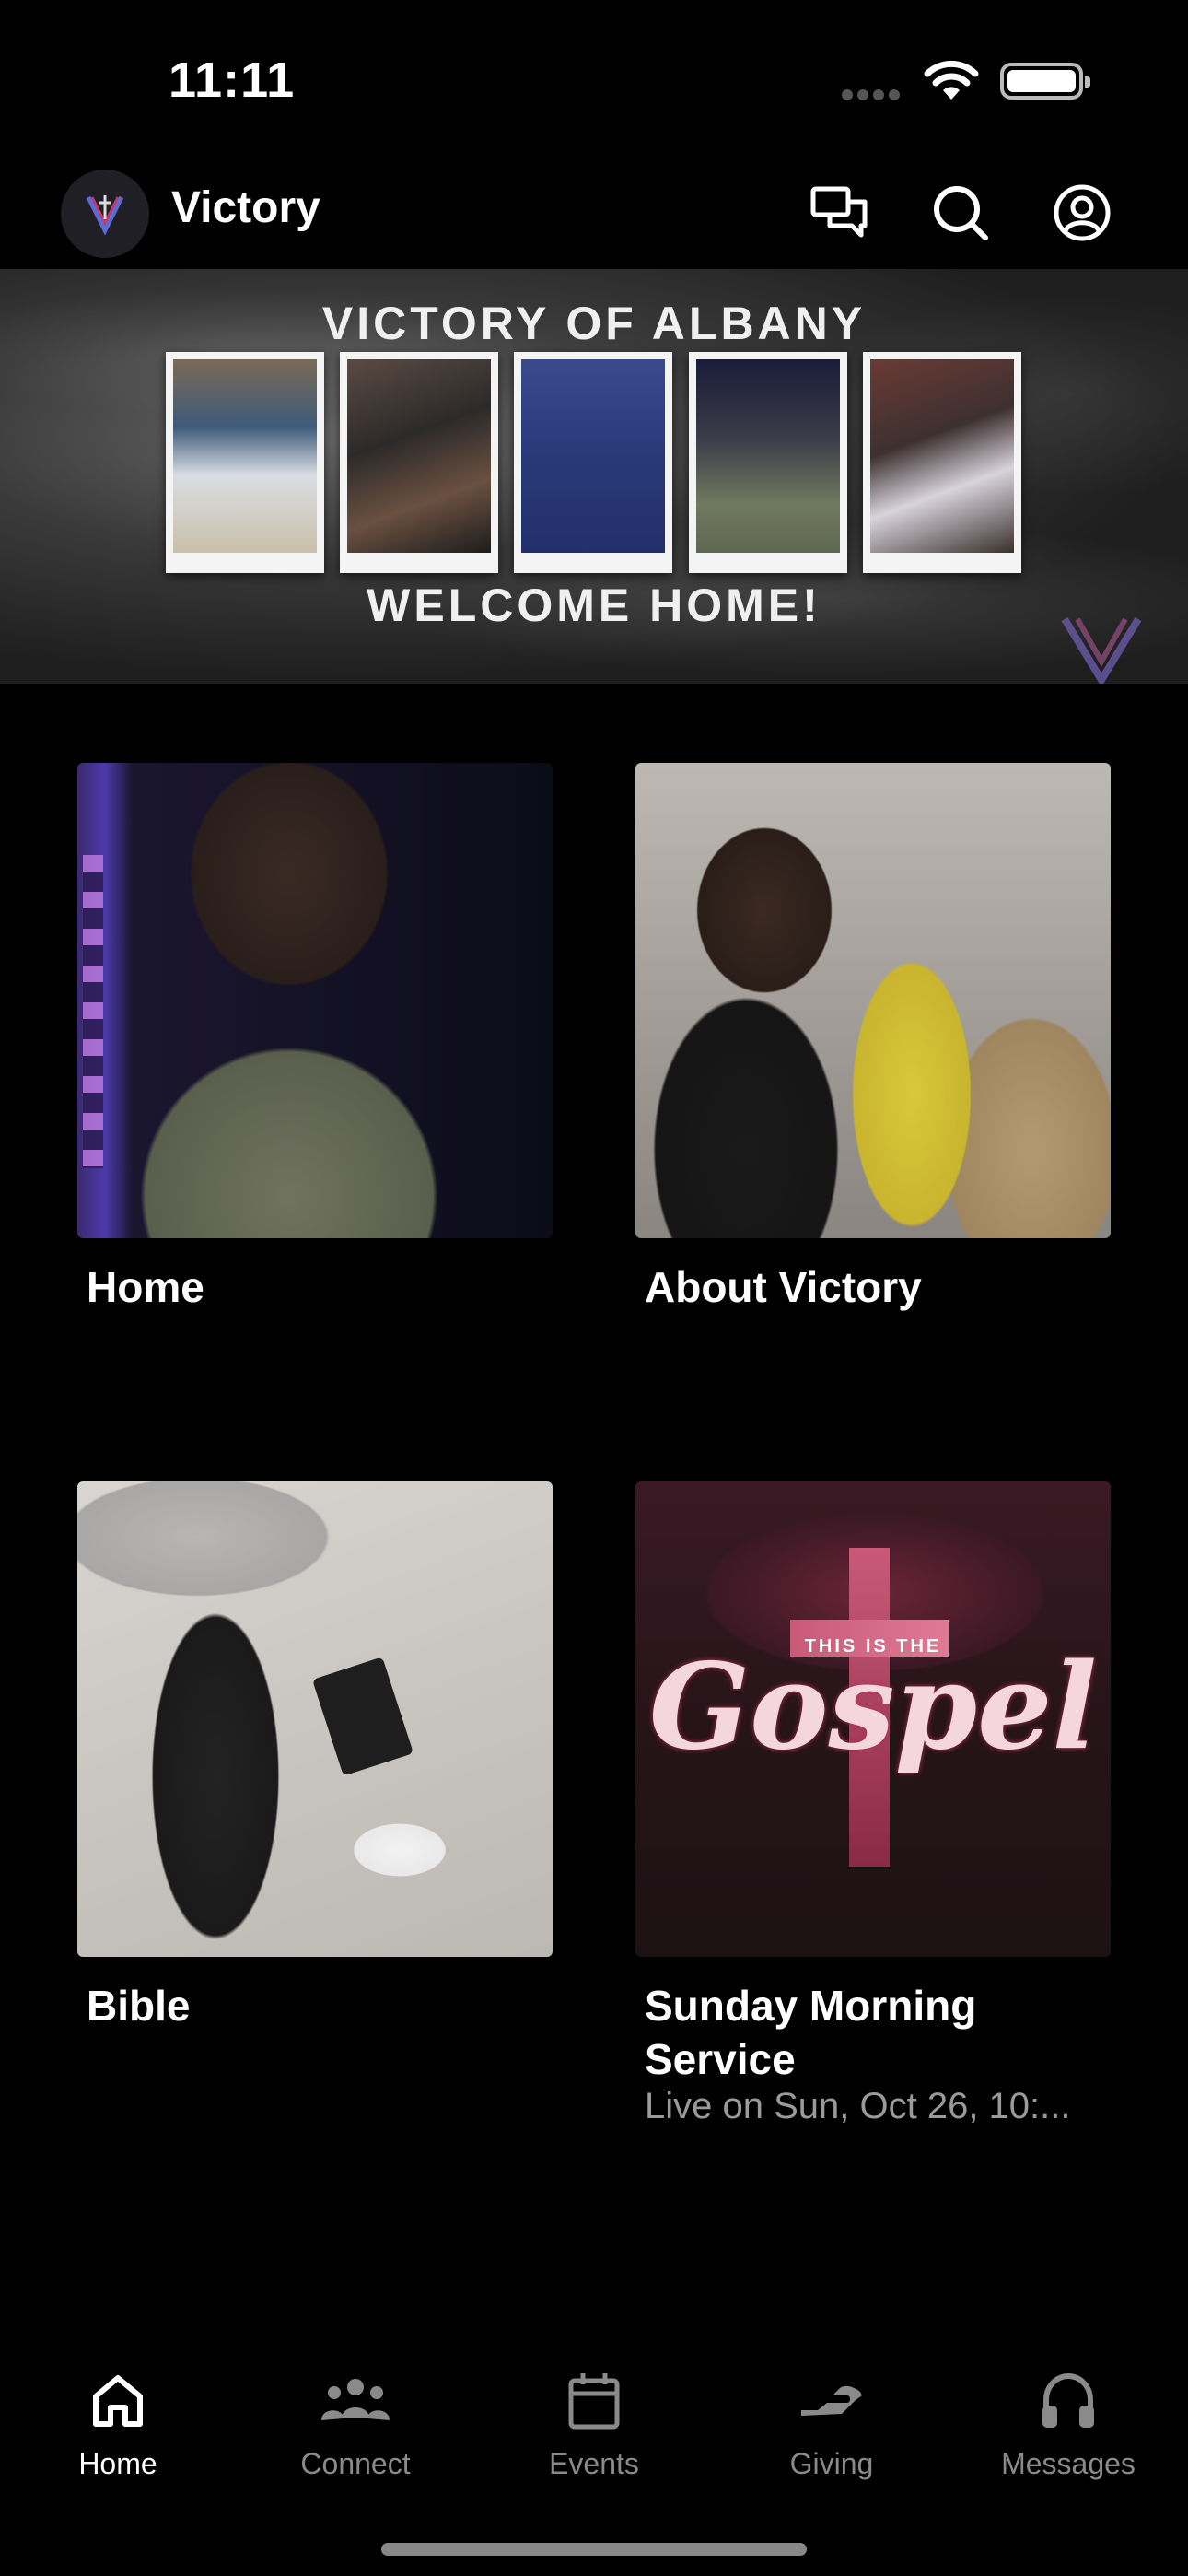 The width and height of the screenshot is (1188, 2576). I want to click on status-time: 11:11, so click(232, 80).